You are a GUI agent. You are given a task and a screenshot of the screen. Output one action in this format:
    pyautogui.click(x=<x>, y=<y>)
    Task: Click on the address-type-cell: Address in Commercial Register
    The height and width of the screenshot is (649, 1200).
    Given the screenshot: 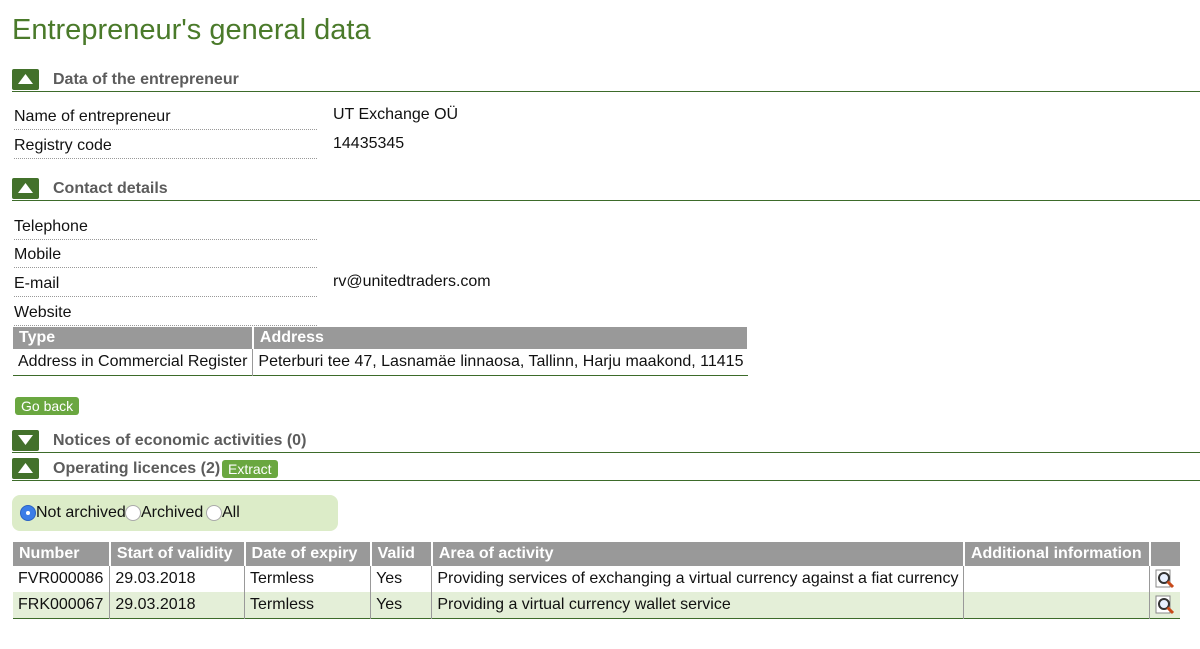 What is the action you would take?
    pyautogui.click(x=133, y=362)
    